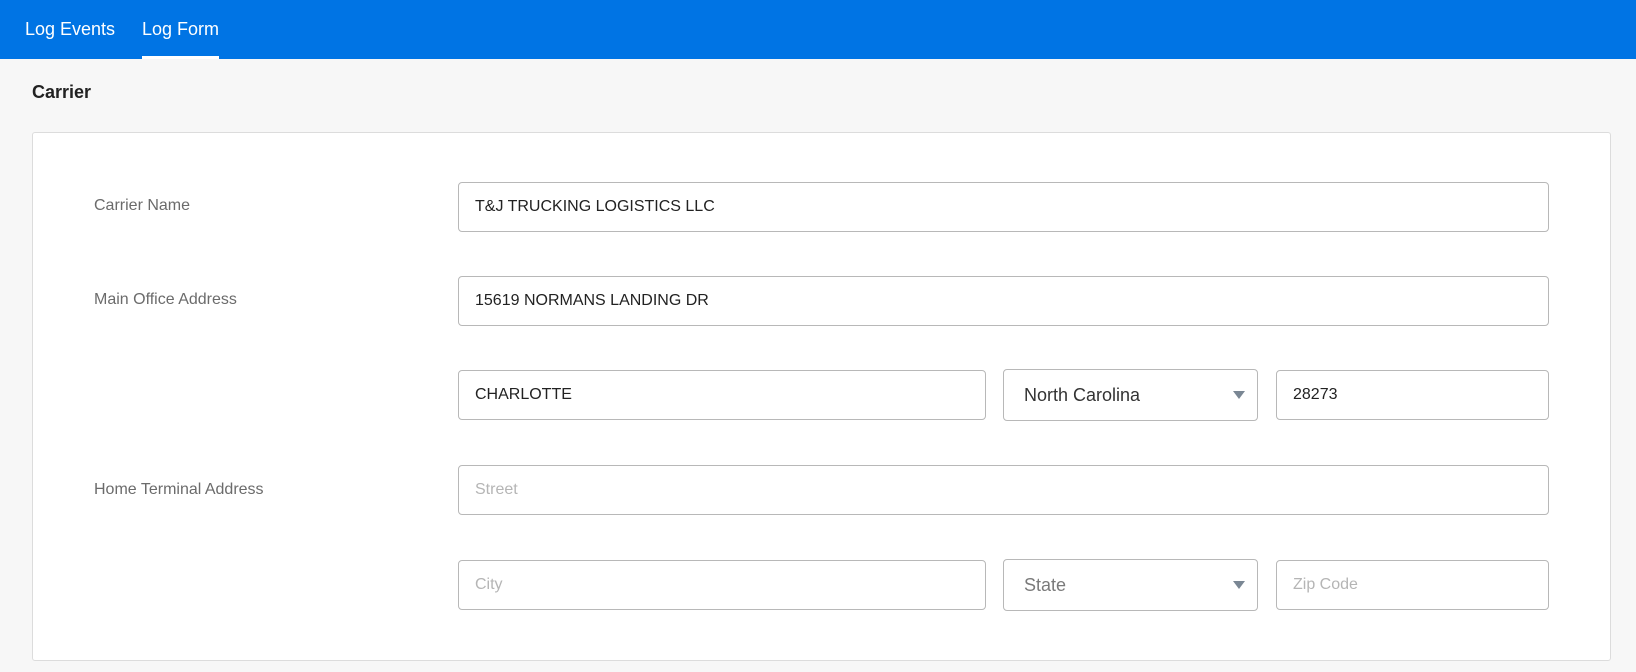 The image size is (1636, 672). I want to click on carrier-name-label: Carrier Name, so click(142, 205).